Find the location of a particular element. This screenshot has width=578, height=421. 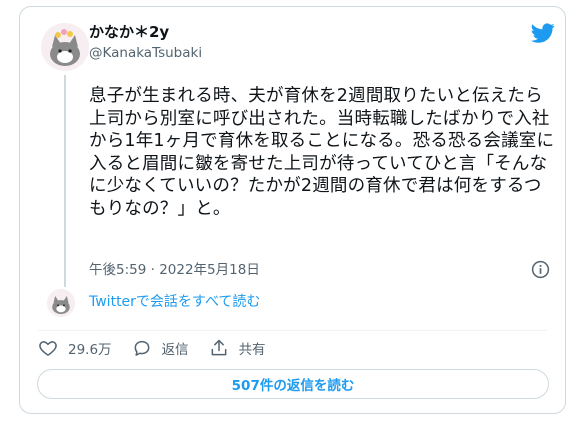

upload-icon is located at coordinates (218, 347).